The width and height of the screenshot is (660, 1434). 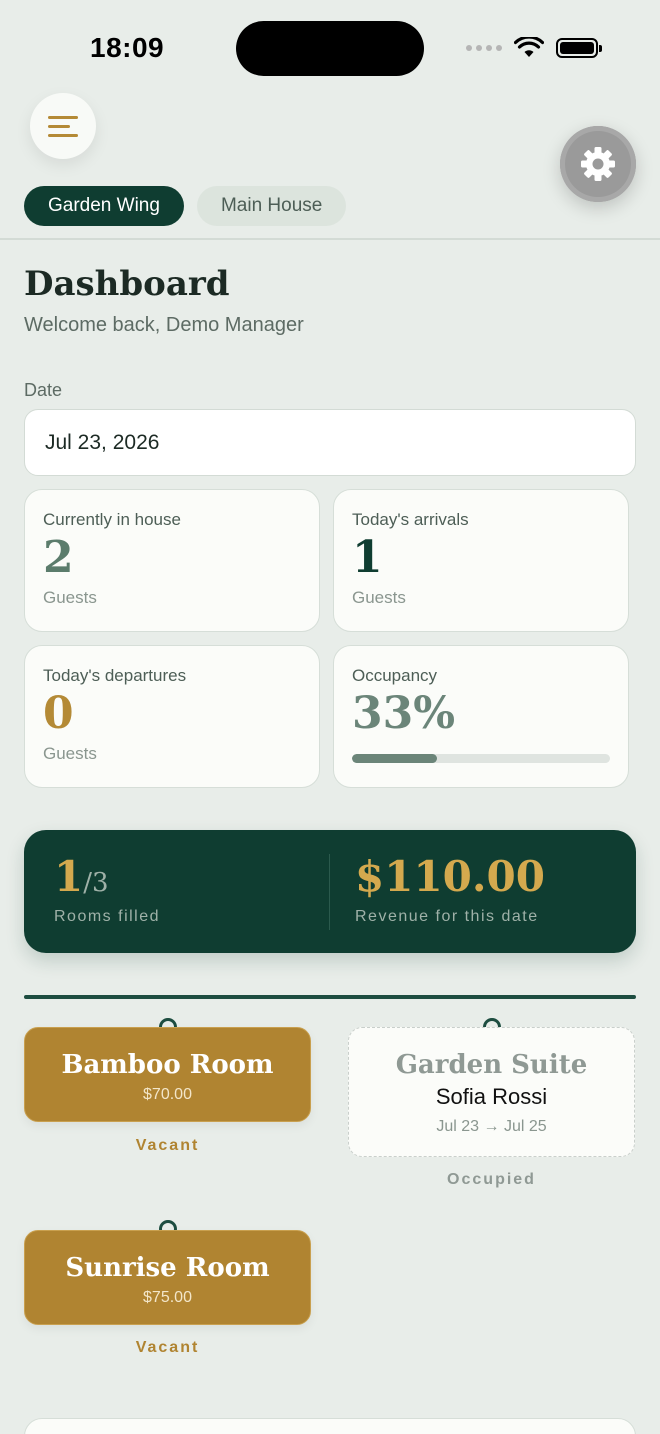 I want to click on status-bar: 18:09, so click(x=330, y=48).